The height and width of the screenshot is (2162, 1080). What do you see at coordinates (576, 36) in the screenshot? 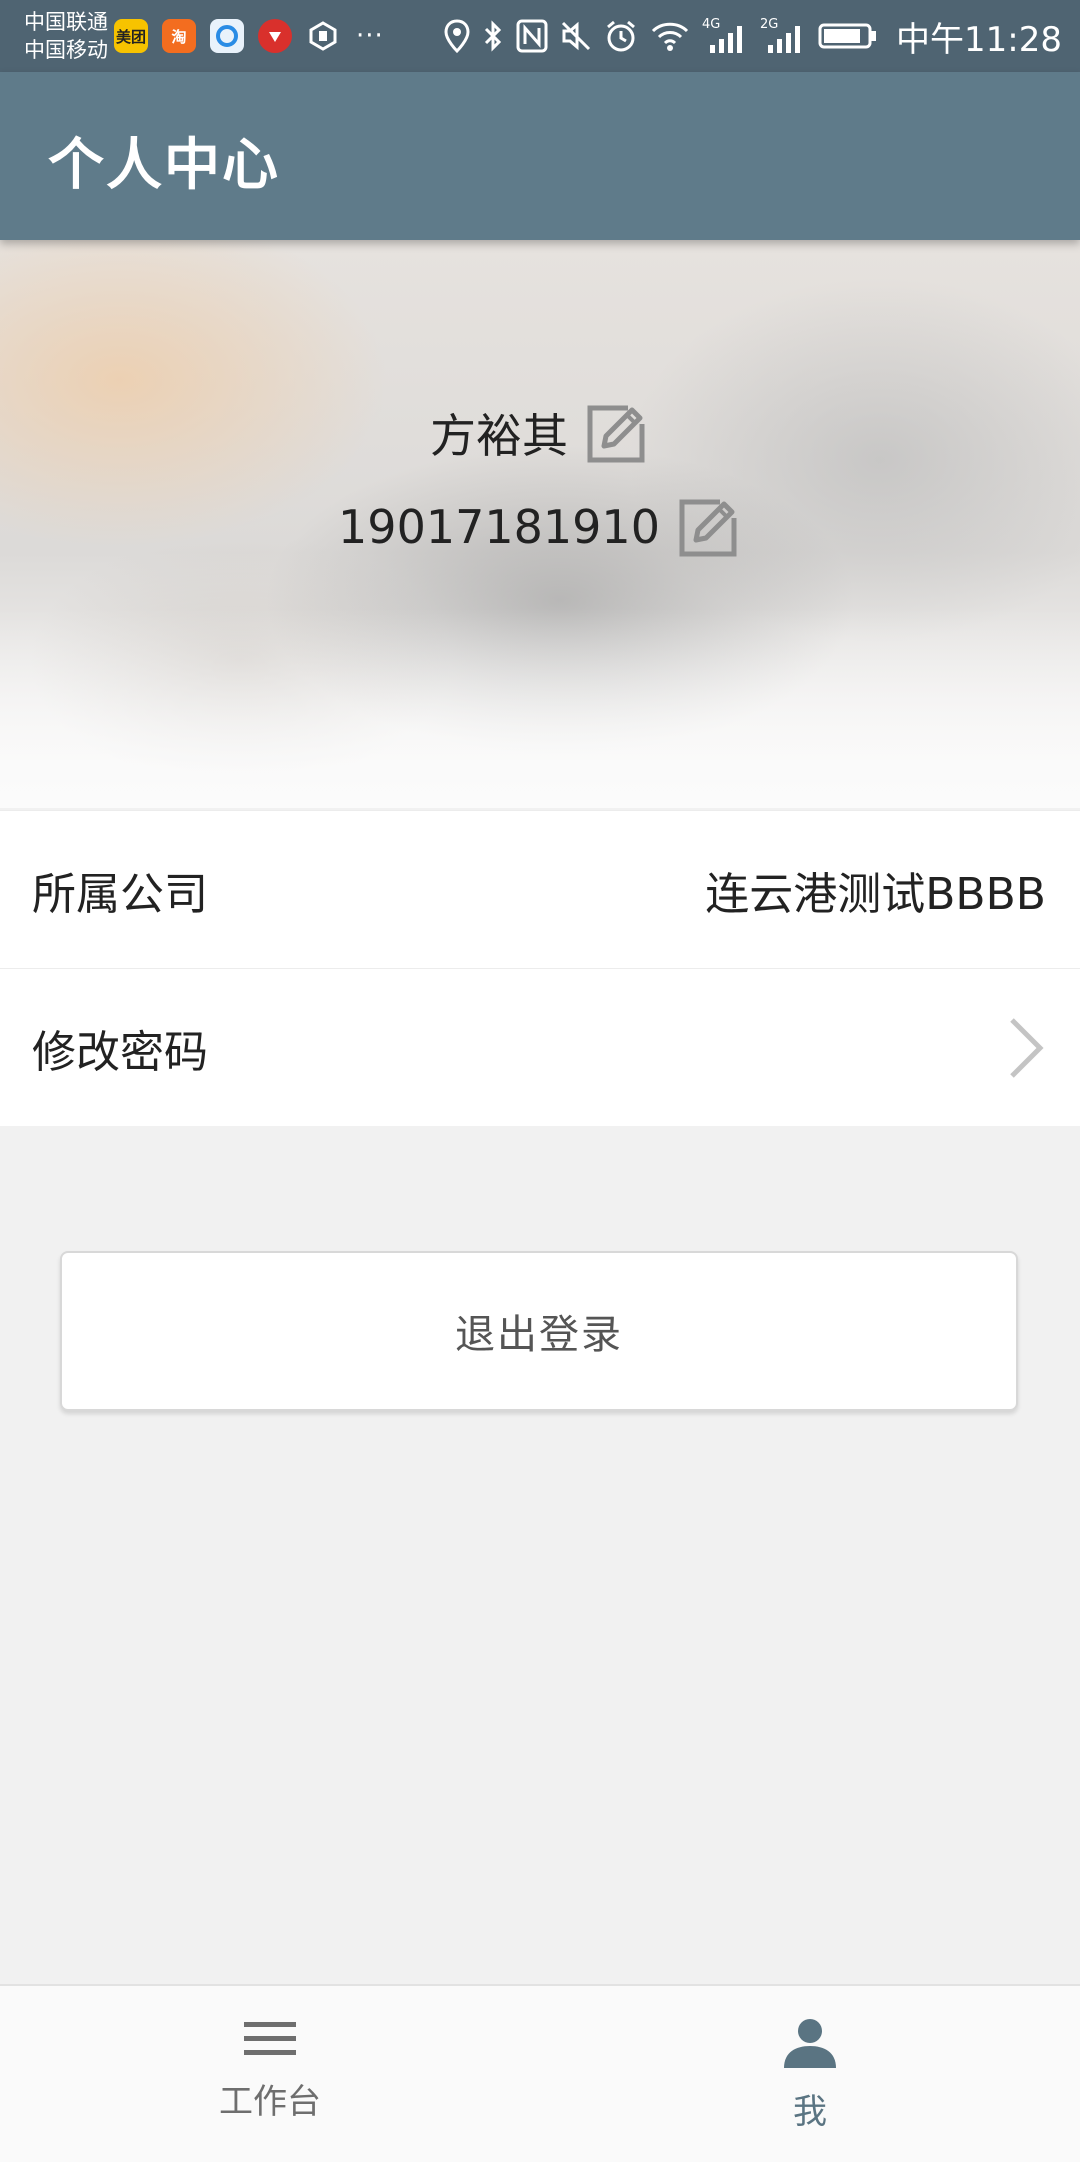
I see `mute-icon` at bounding box center [576, 36].